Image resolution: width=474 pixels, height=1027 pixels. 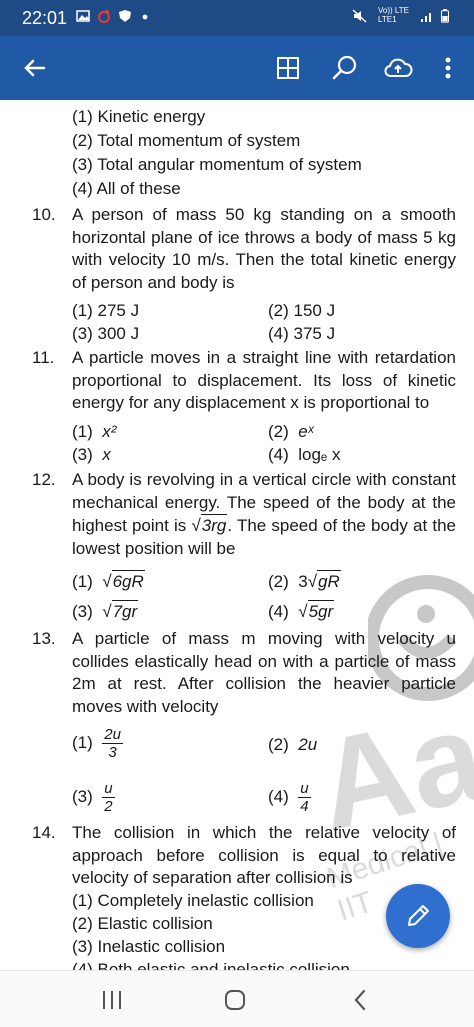 I want to click on network-label: Vo)) LTE LTE1, so click(x=393, y=15).